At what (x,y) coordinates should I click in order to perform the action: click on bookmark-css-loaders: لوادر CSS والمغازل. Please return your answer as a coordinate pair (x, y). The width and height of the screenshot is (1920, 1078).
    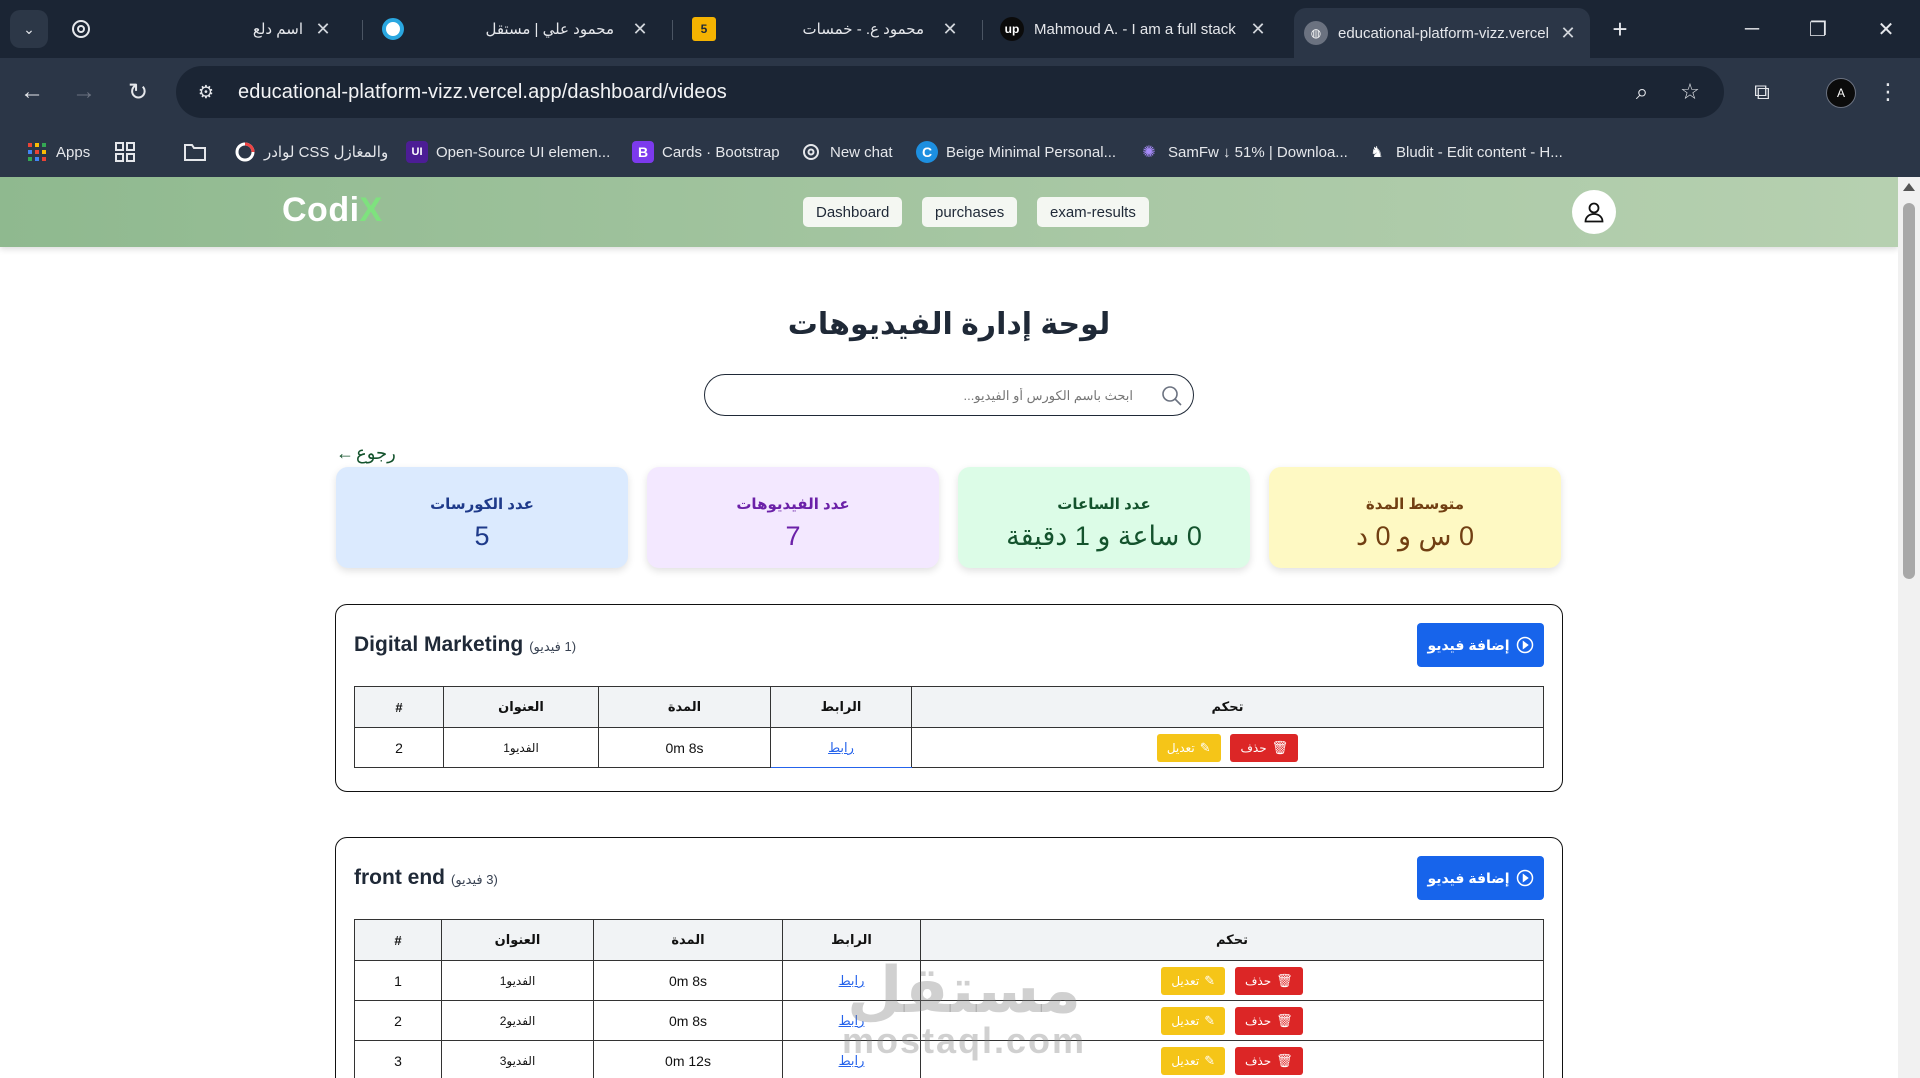
    Looking at the image, I should click on (311, 152).